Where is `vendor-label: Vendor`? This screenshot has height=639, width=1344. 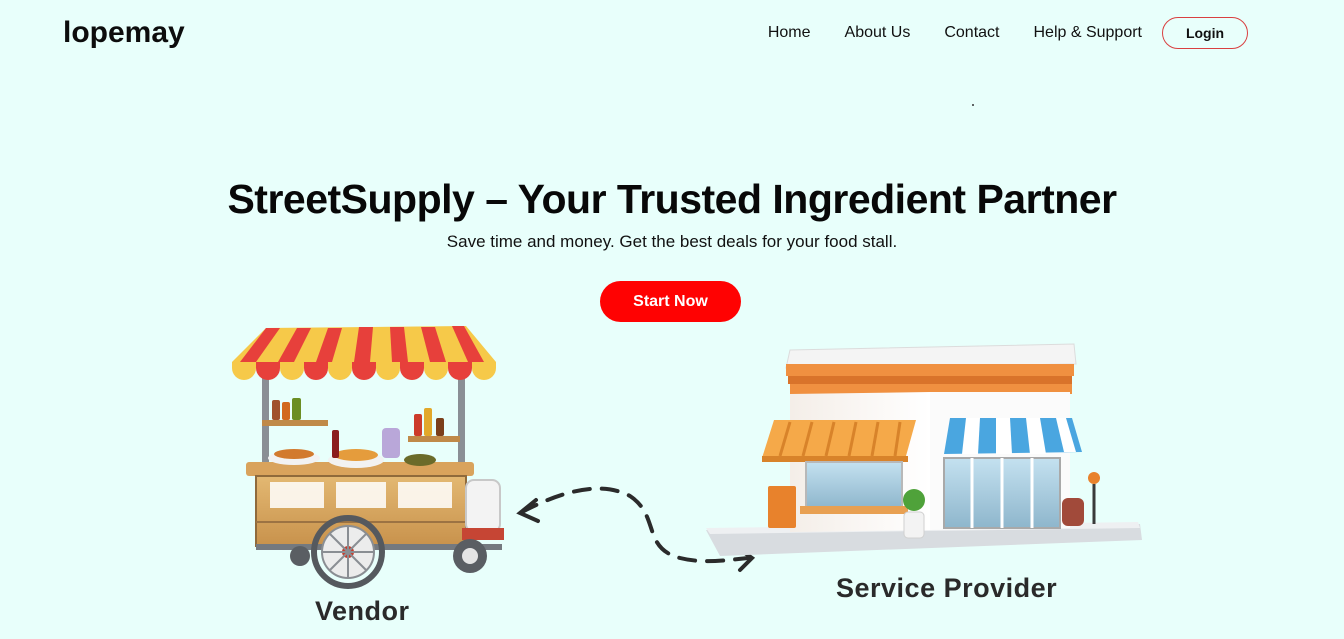 vendor-label: Vendor is located at coordinates (362, 611).